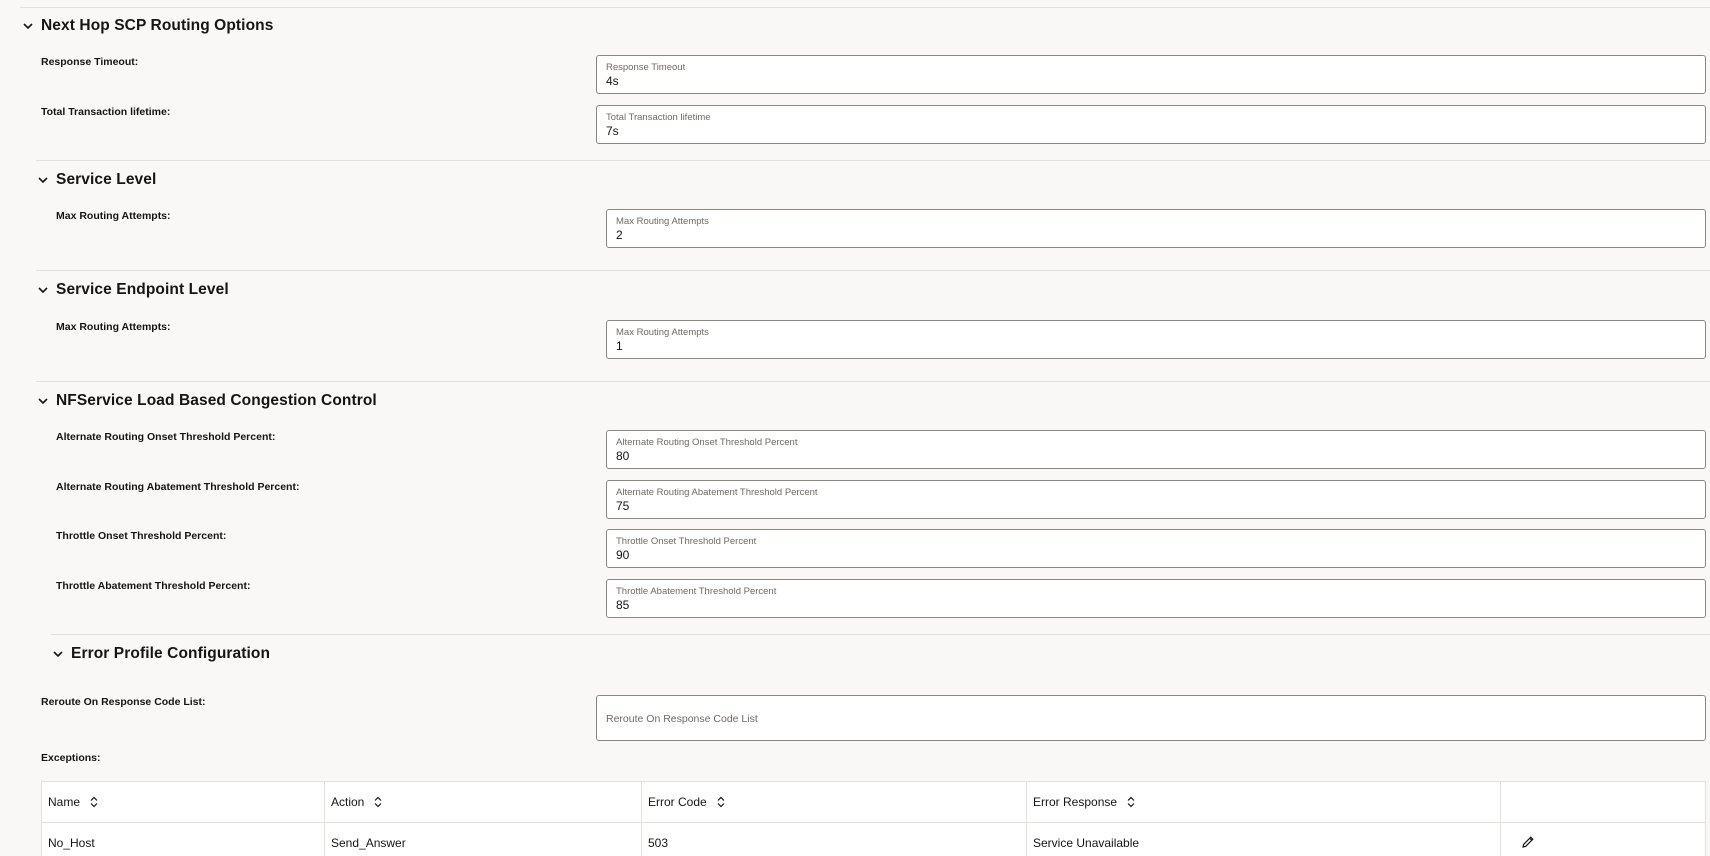 The width and height of the screenshot is (1710, 856). What do you see at coordinates (348, 802) in the screenshot?
I see `column-label: Action` at bounding box center [348, 802].